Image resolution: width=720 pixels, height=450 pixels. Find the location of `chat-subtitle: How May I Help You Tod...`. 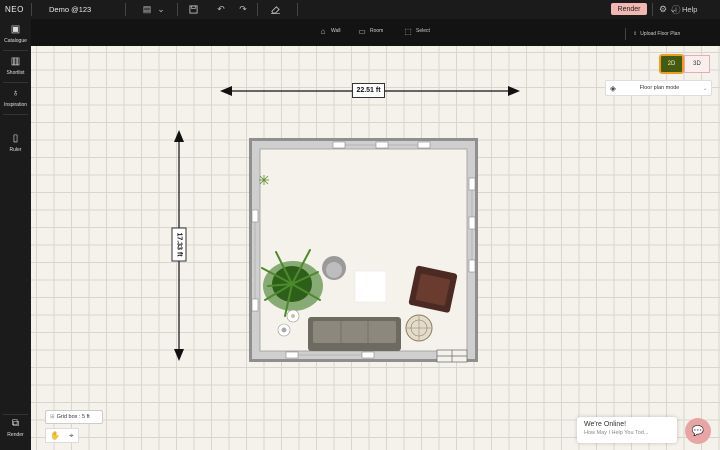

chat-subtitle: How May I Help You Tod... is located at coordinates (616, 433).